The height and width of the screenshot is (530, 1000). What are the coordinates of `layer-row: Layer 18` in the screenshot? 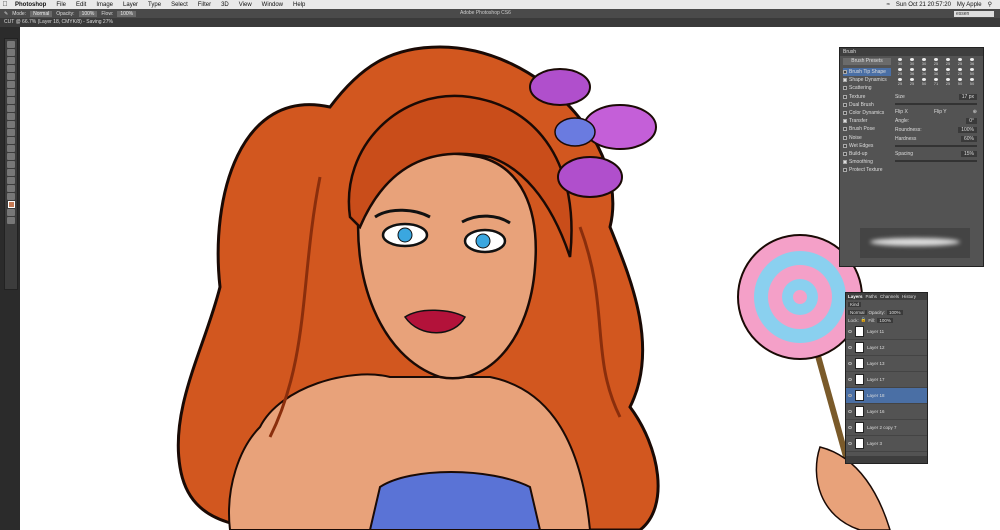 It's located at (886, 396).